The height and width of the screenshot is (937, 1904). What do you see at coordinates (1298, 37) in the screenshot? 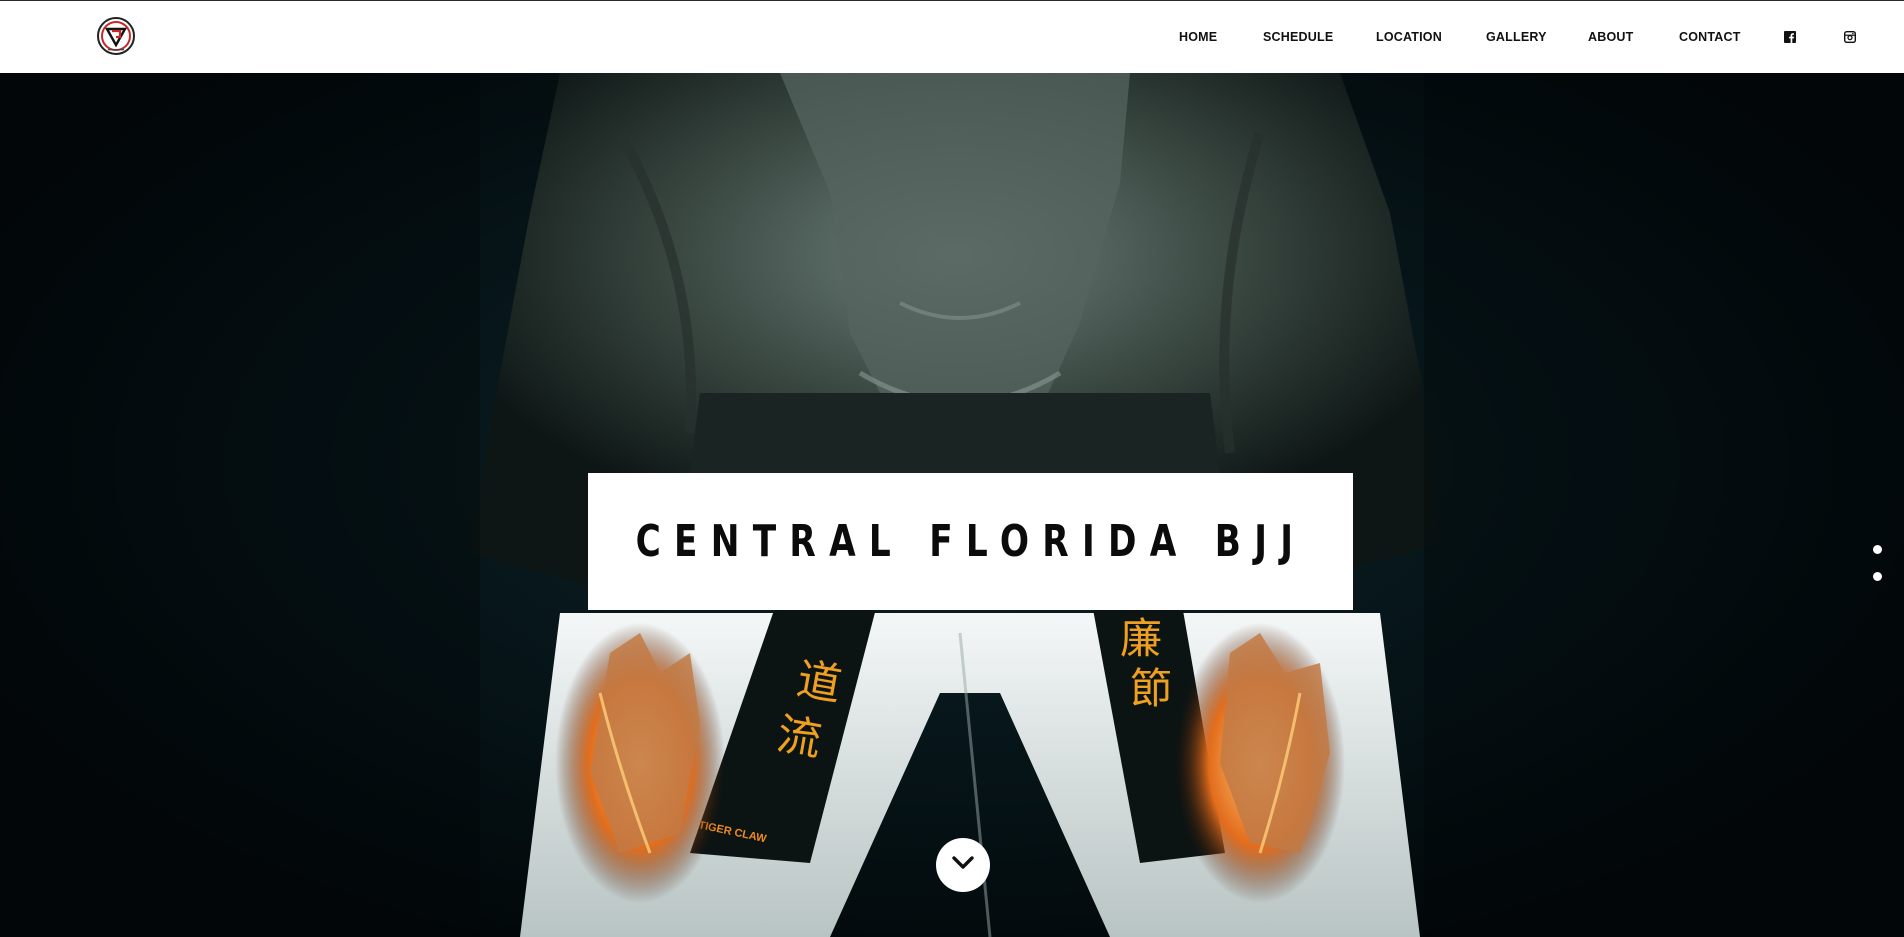
I see `nav-schedule: SCHEDULE` at bounding box center [1298, 37].